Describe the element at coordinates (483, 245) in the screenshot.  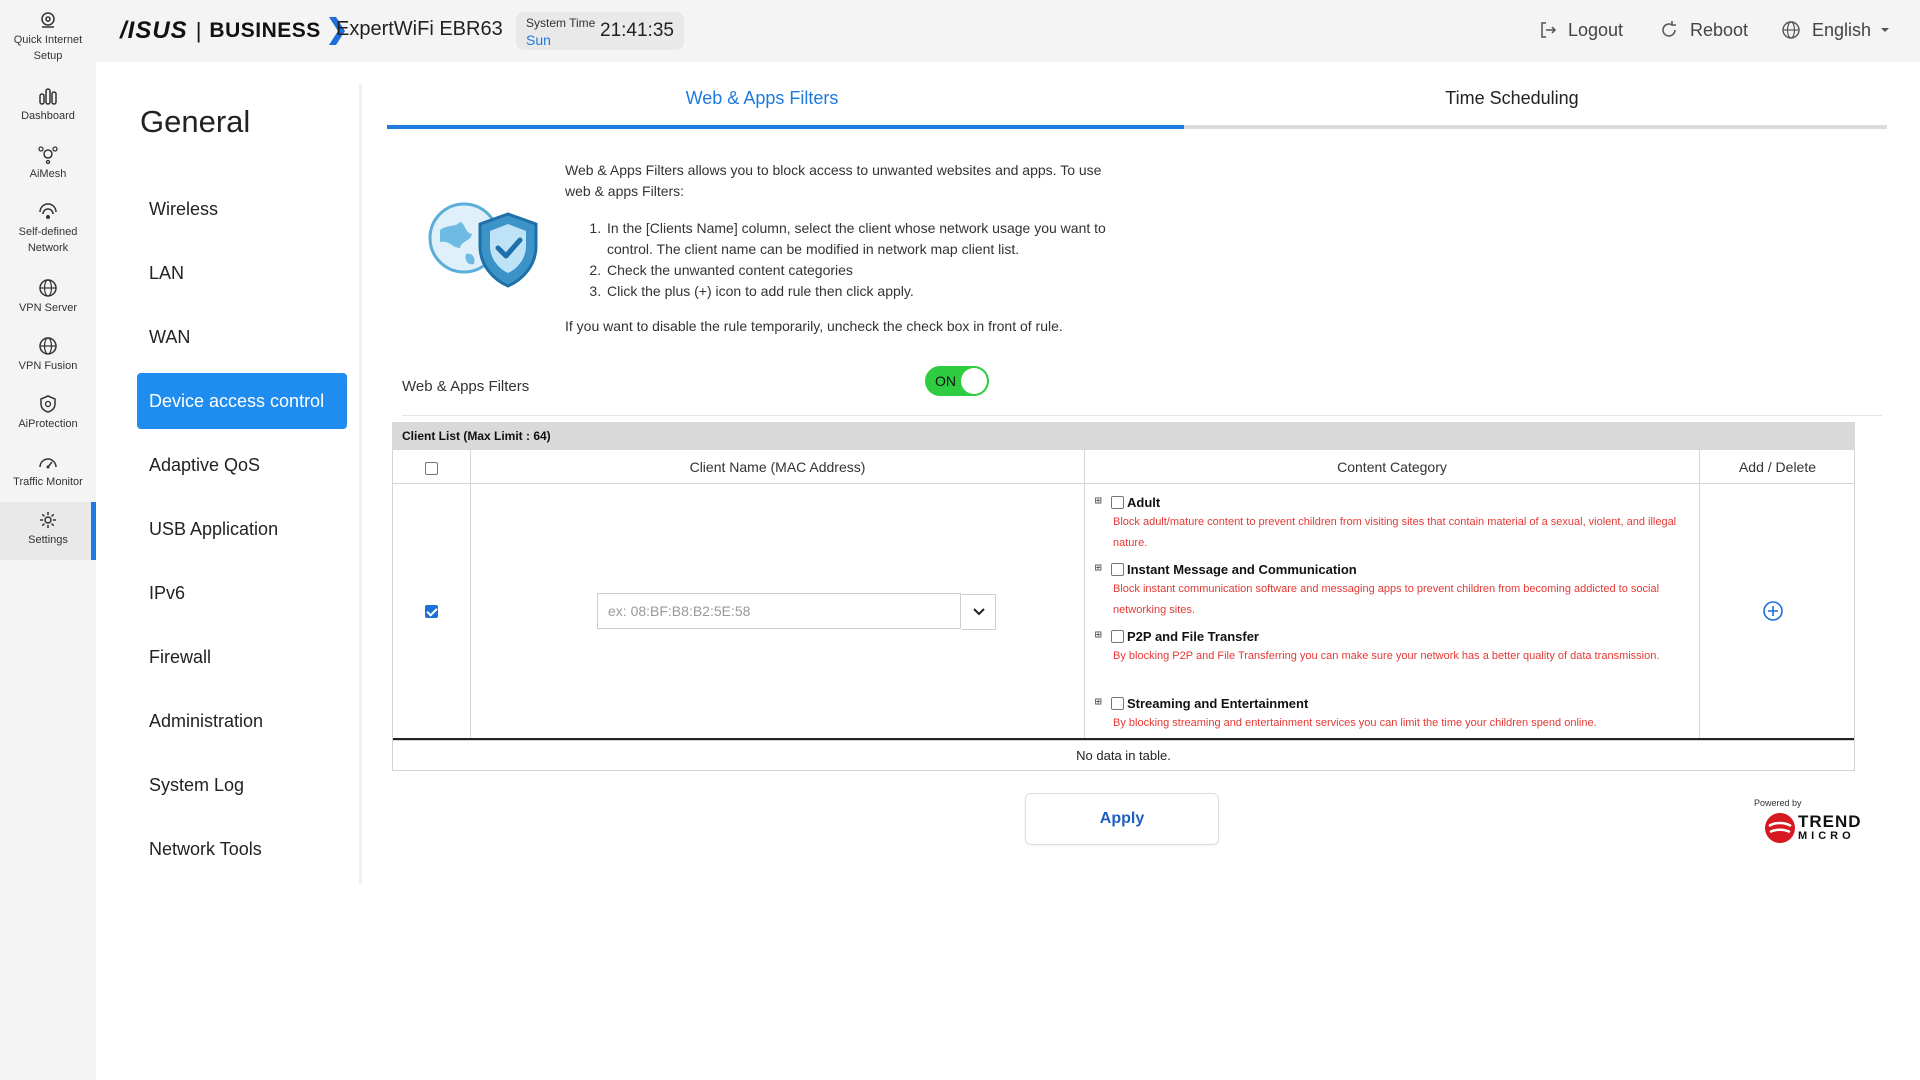
I see `globe-shield-illustration` at that location.